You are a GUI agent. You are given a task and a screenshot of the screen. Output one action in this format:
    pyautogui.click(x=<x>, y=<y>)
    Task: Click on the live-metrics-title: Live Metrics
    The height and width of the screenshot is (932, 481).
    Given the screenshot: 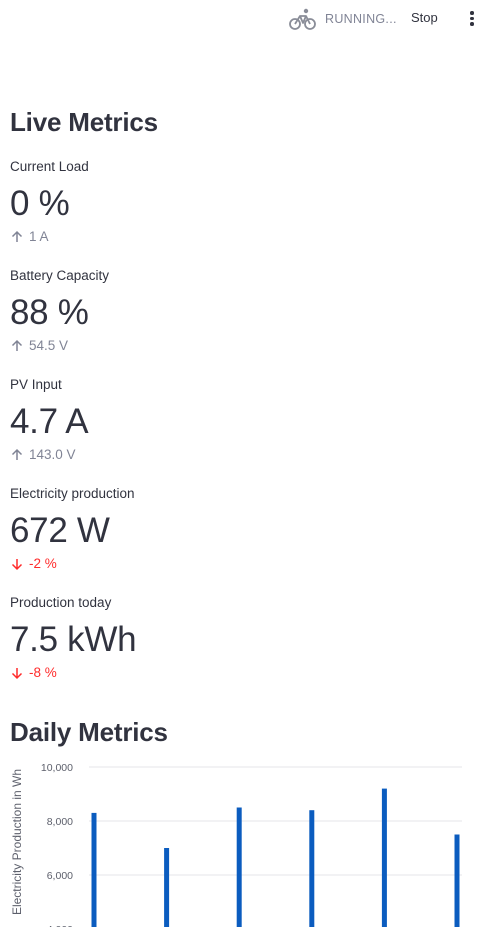 What is the action you would take?
    pyautogui.click(x=84, y=122)
    